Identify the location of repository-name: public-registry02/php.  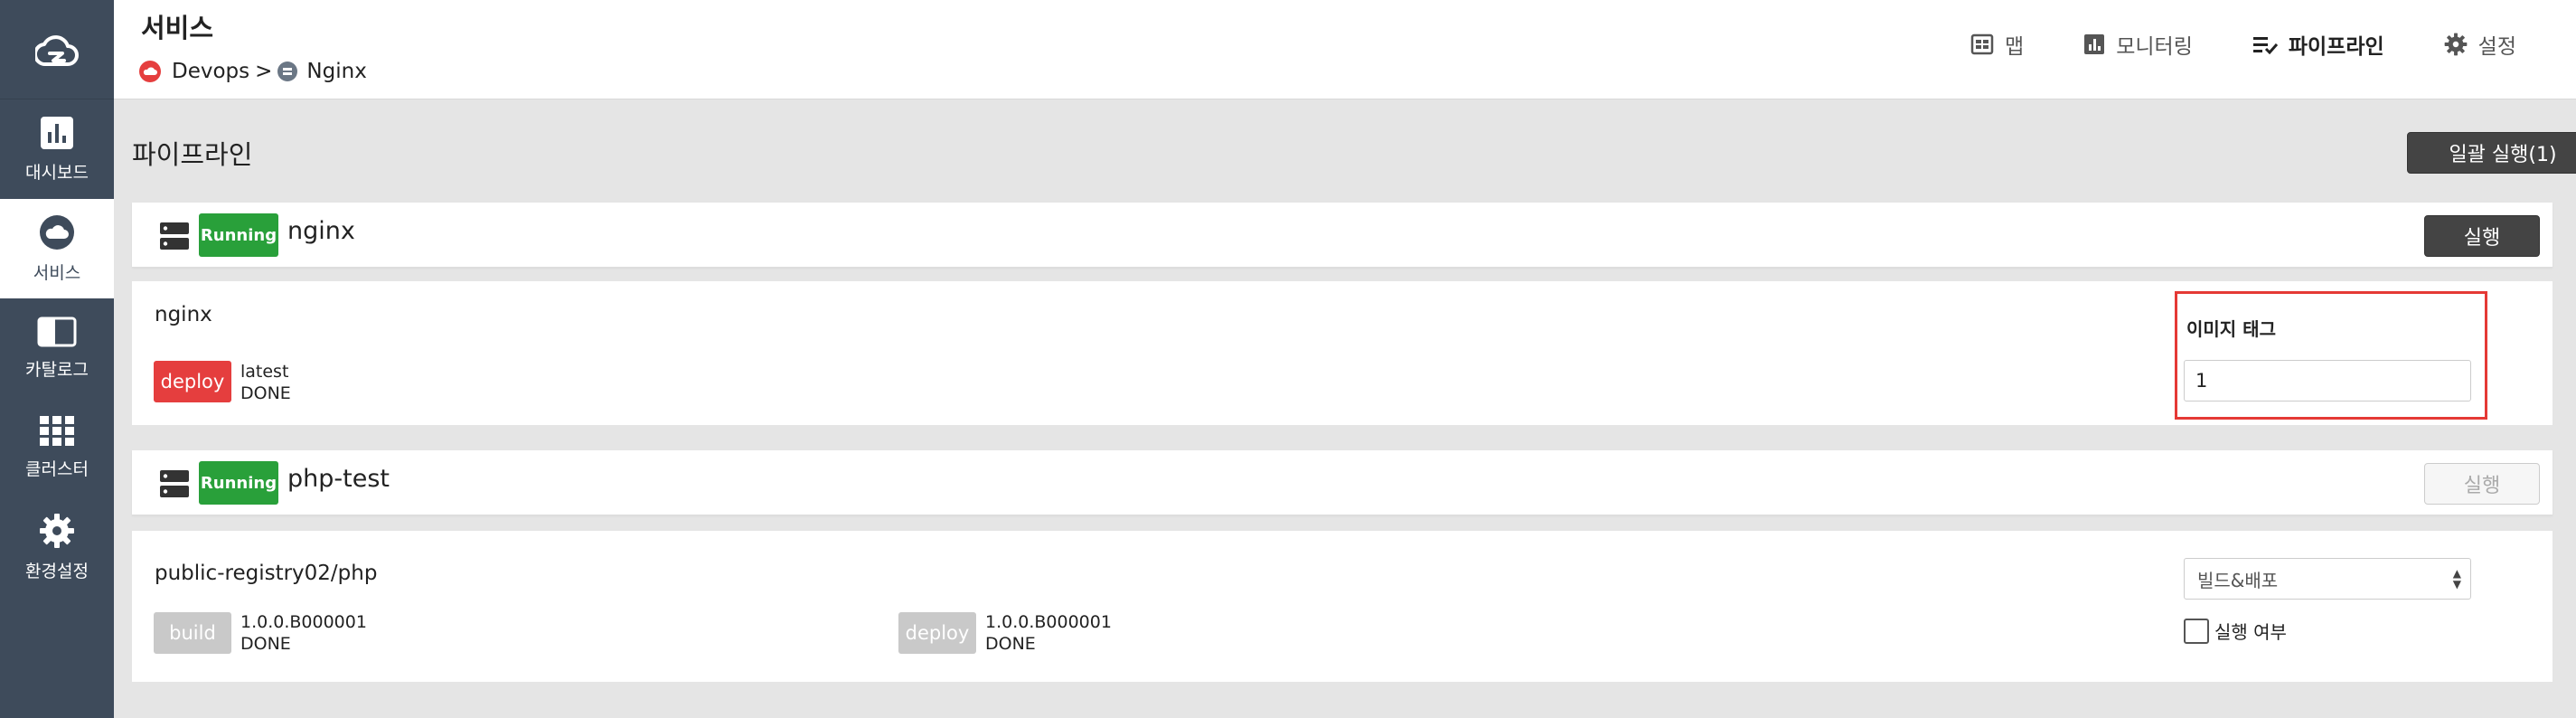
(266, 573).